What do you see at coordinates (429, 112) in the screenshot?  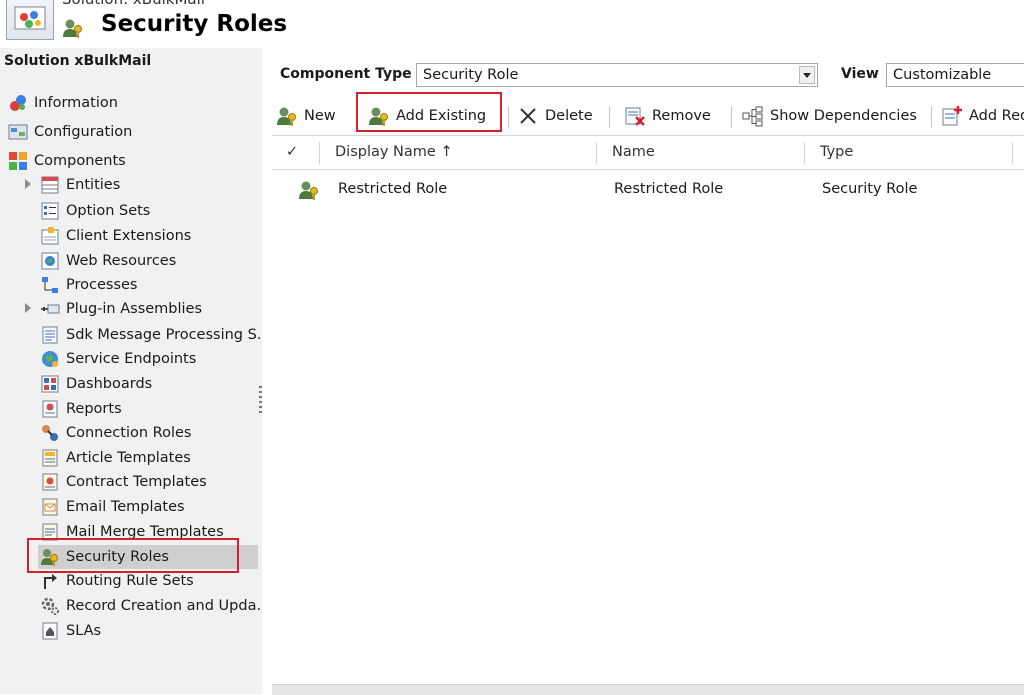 I see `add-existing-highlight-box` at bounding box center [429, 112].